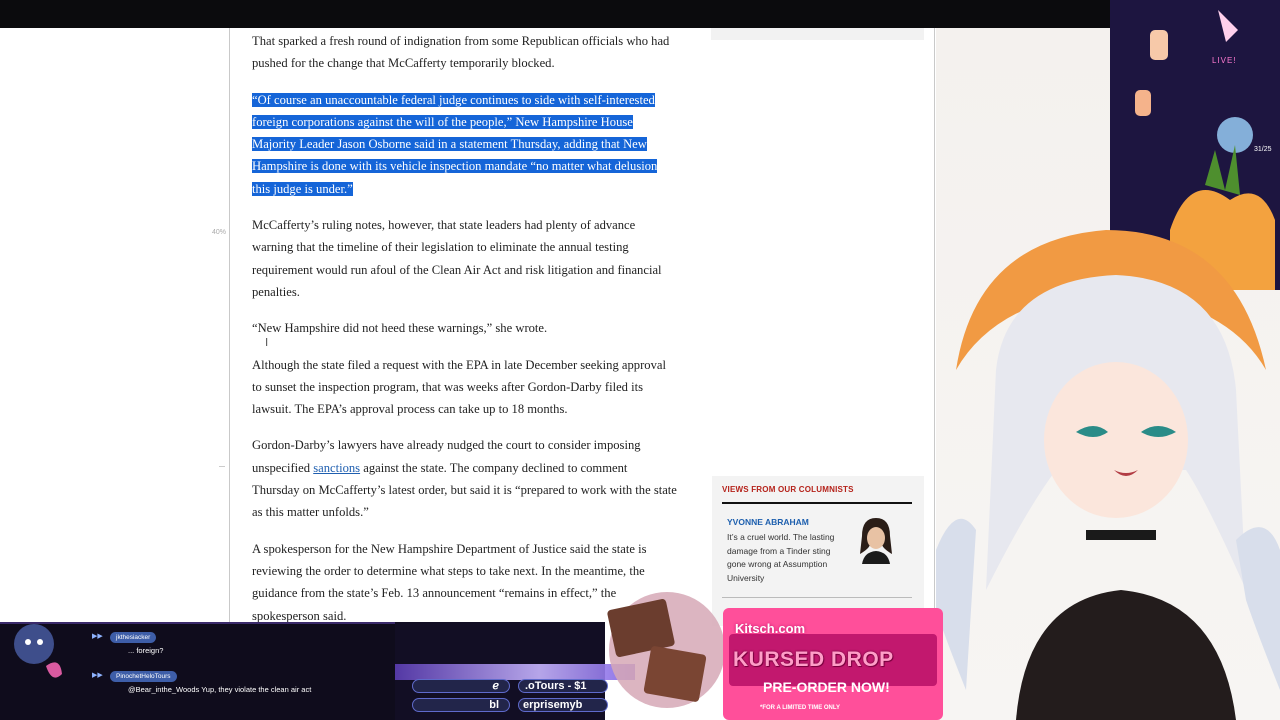 This screenshot has height=720, width=1280. What do you see at coordinates (800, 708) in the screenshot?
I see `promo-note: *FOR A LIMITED TIME ONLY` at bounding box center [800, 708].